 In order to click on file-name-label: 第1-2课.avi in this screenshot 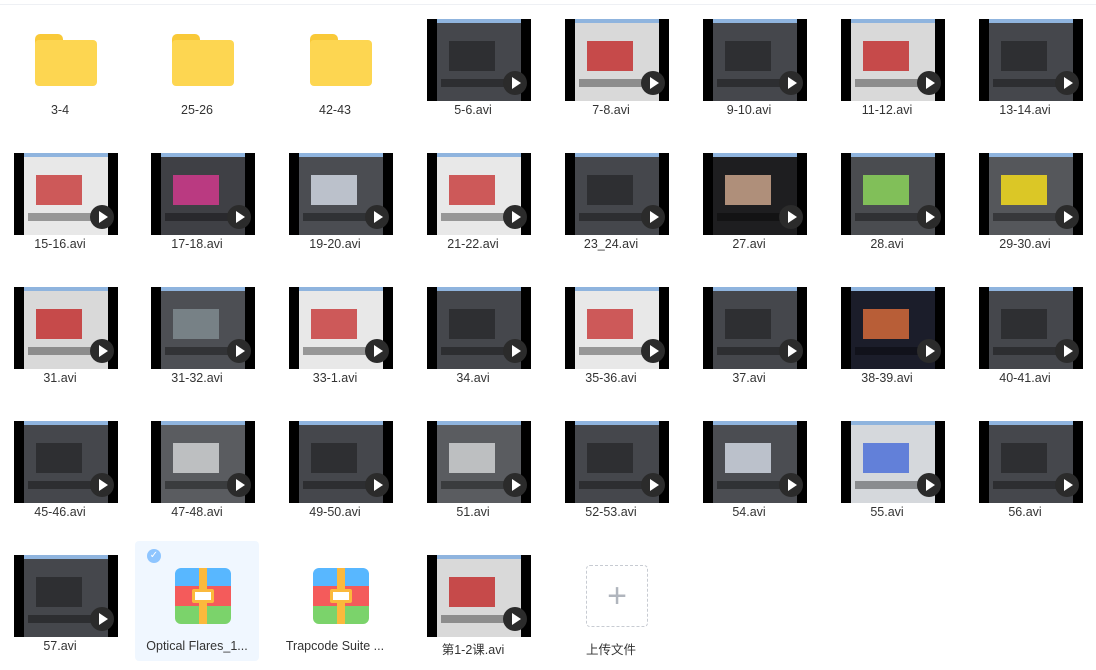, I will do `click(473, 650)`.